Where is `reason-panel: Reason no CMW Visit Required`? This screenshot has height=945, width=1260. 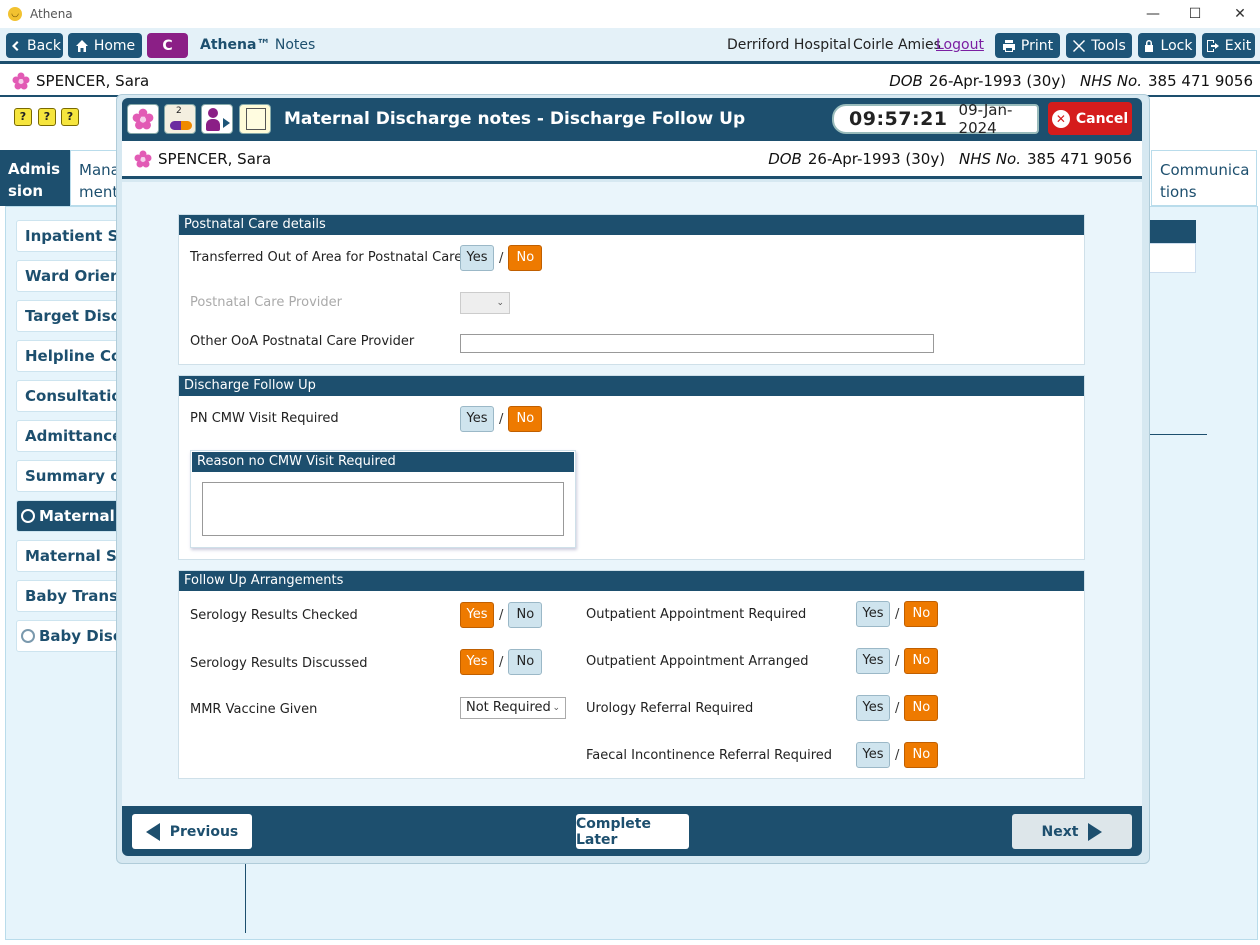
reason-panel: Reason no CMW Visit Required is located at coordinates (383, 499).